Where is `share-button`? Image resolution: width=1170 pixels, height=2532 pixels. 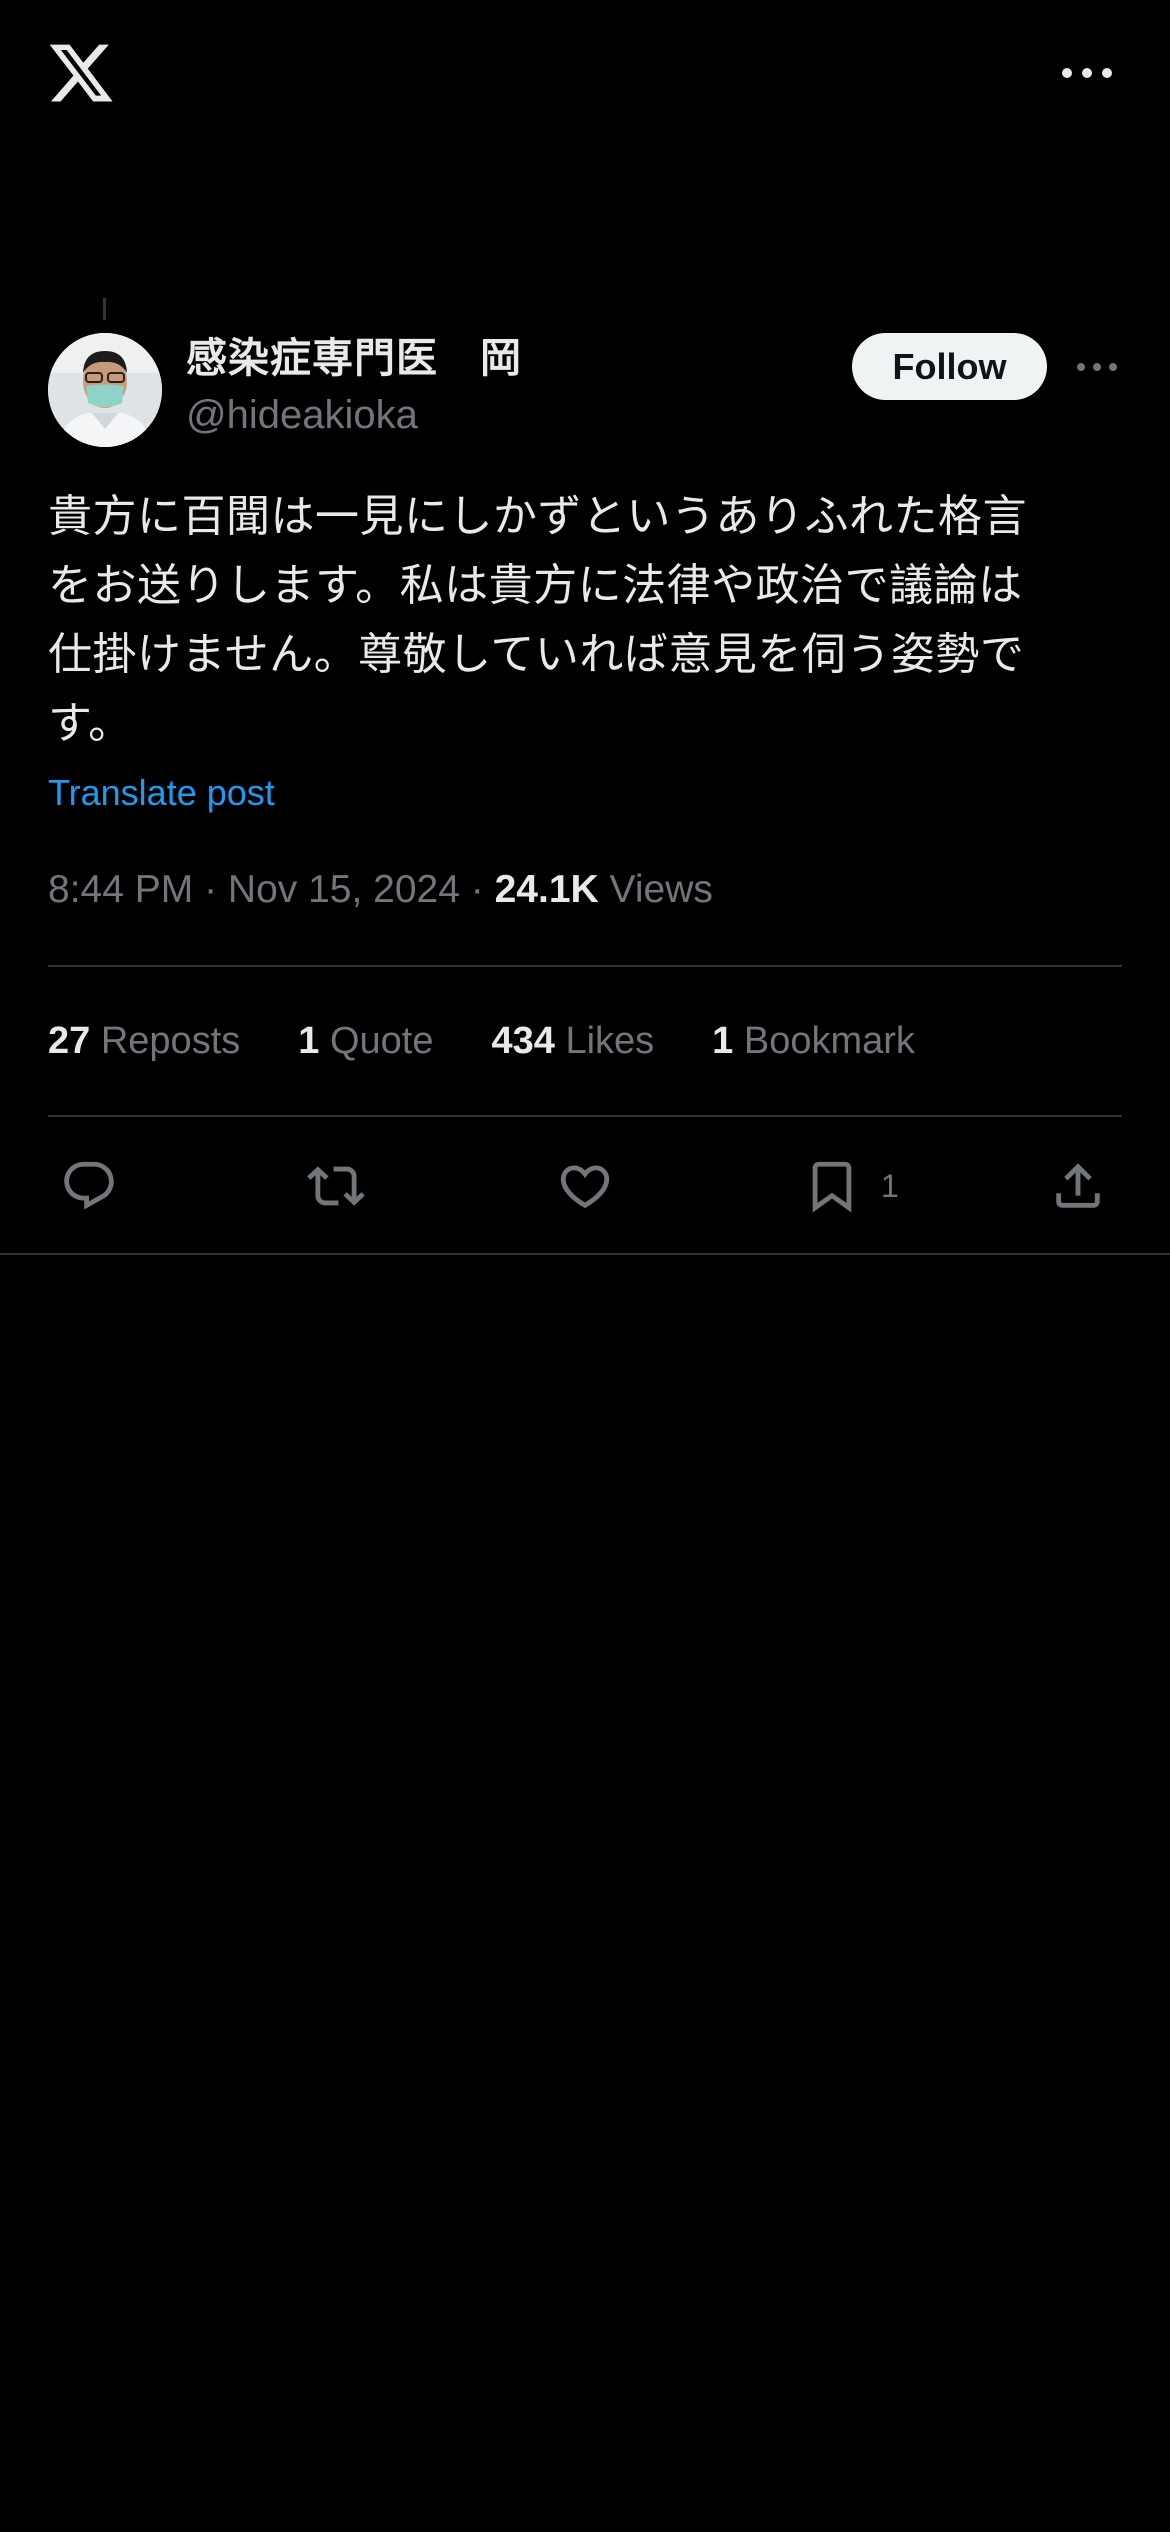 share-button is located at coordinates (1078, 1186).